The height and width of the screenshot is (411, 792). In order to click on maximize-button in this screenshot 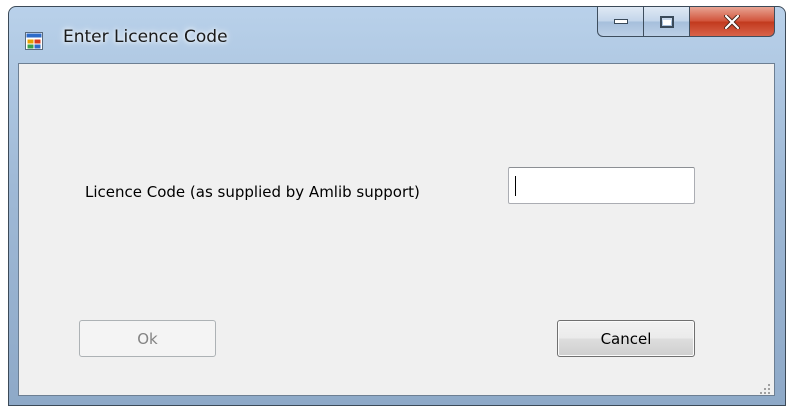, I will do `click(666, 22)`.